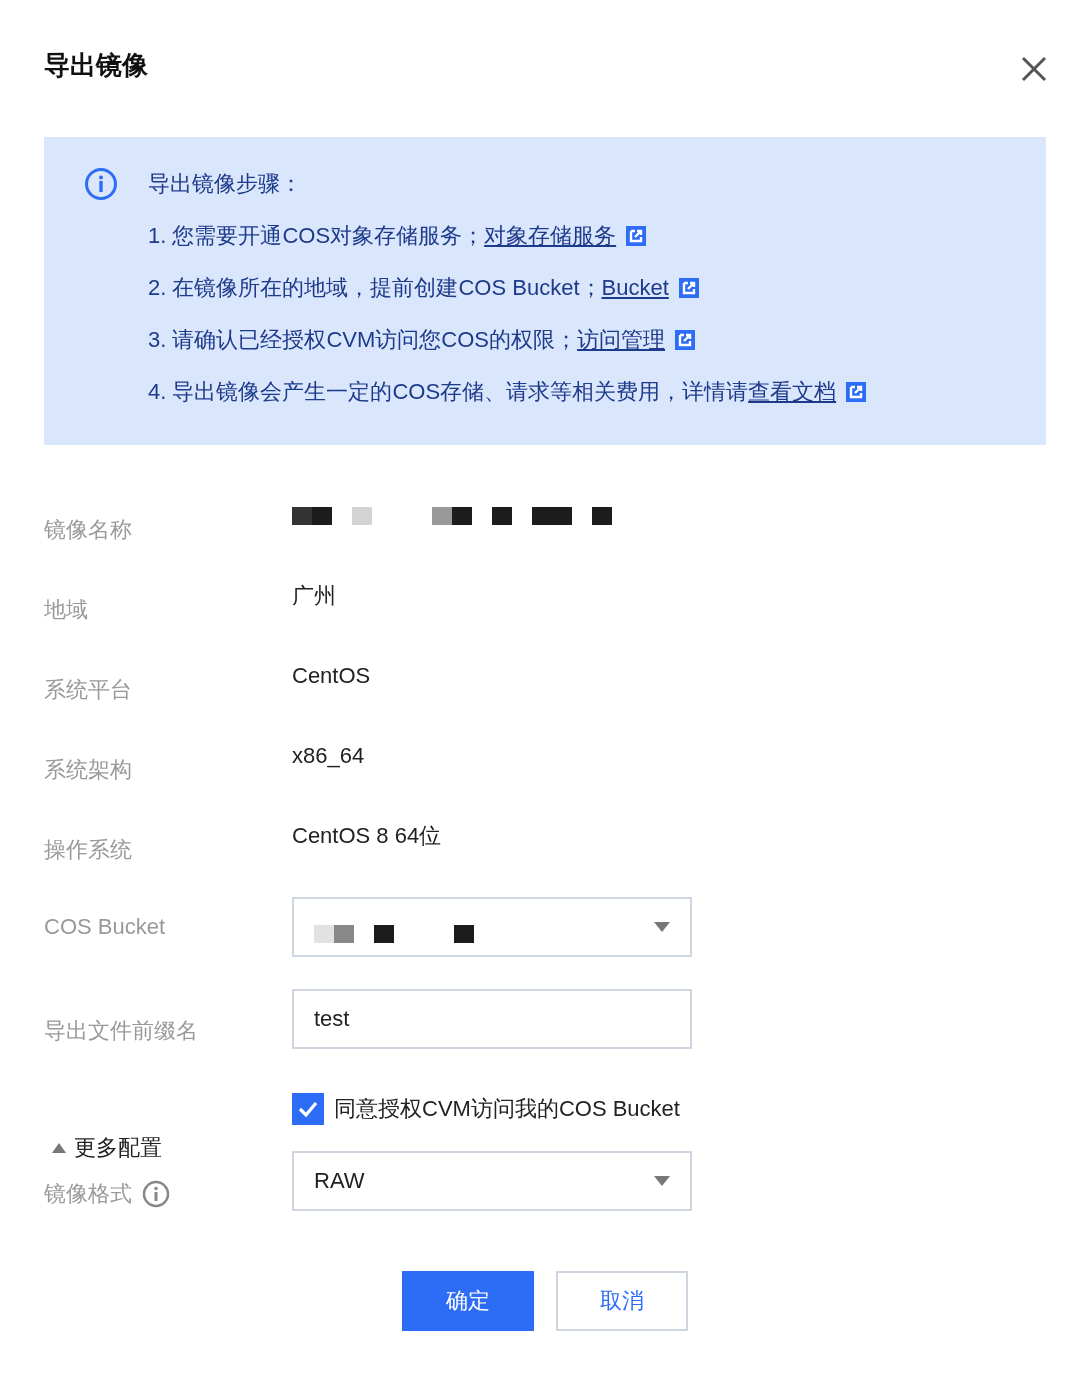  I want to click on more-config-toggle: 更多配置, so click(172, 1148).